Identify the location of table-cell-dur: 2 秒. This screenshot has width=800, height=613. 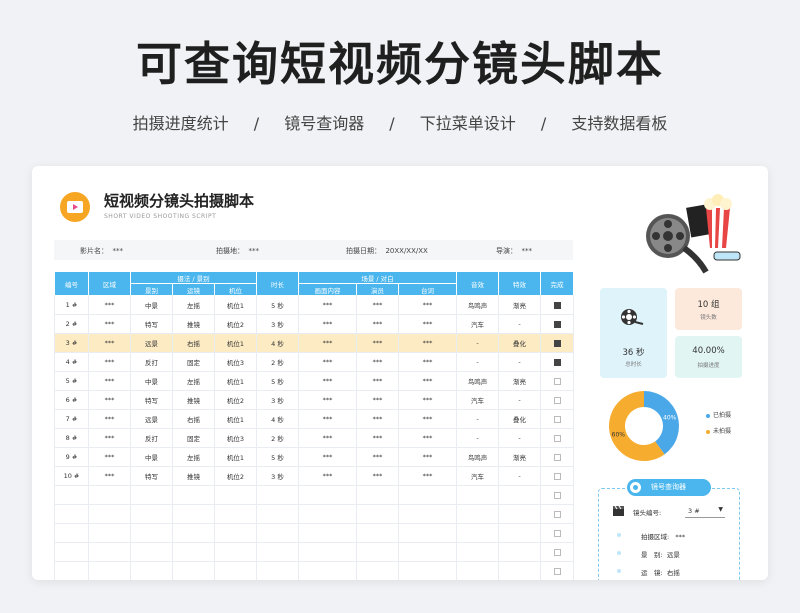
(277, 362).